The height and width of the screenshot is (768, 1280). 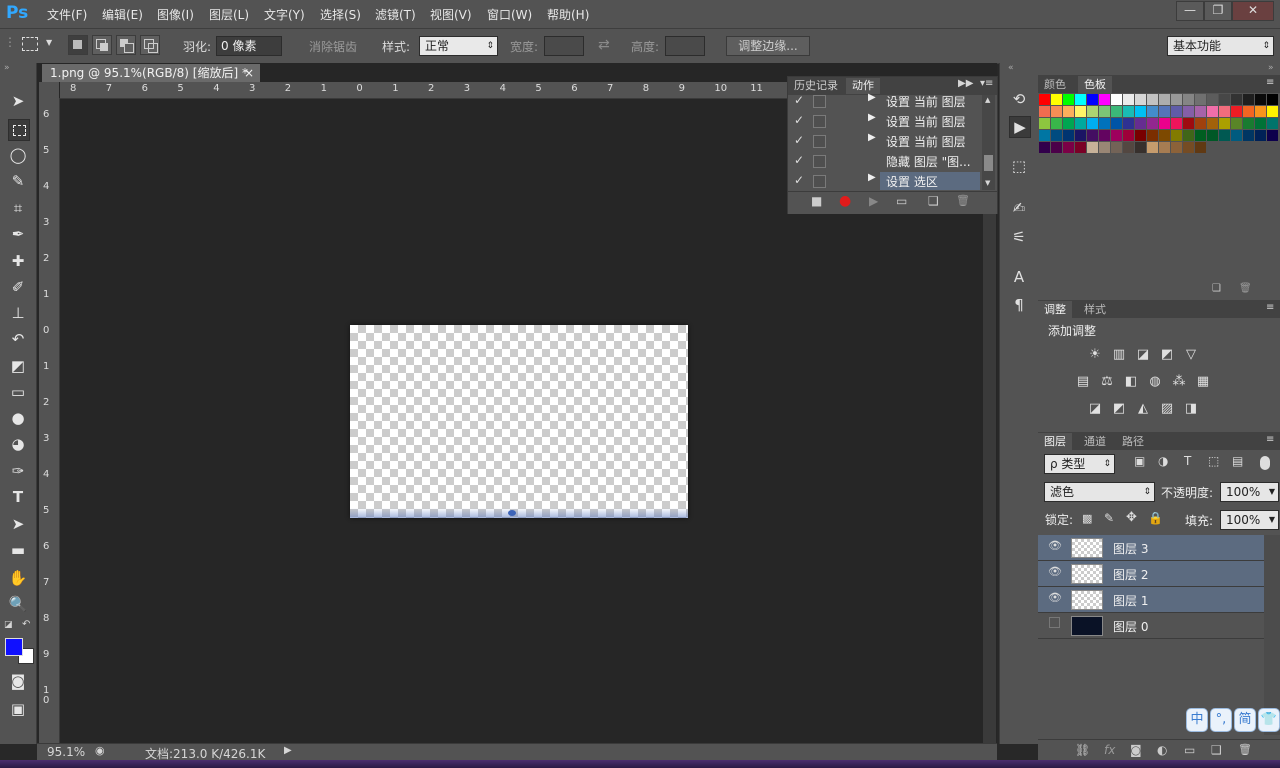 What do you see at coordinates (965, 83) in the screenshot?
I see `panel-collapse-icon: ▶▶` at bounding box center [965, 83].